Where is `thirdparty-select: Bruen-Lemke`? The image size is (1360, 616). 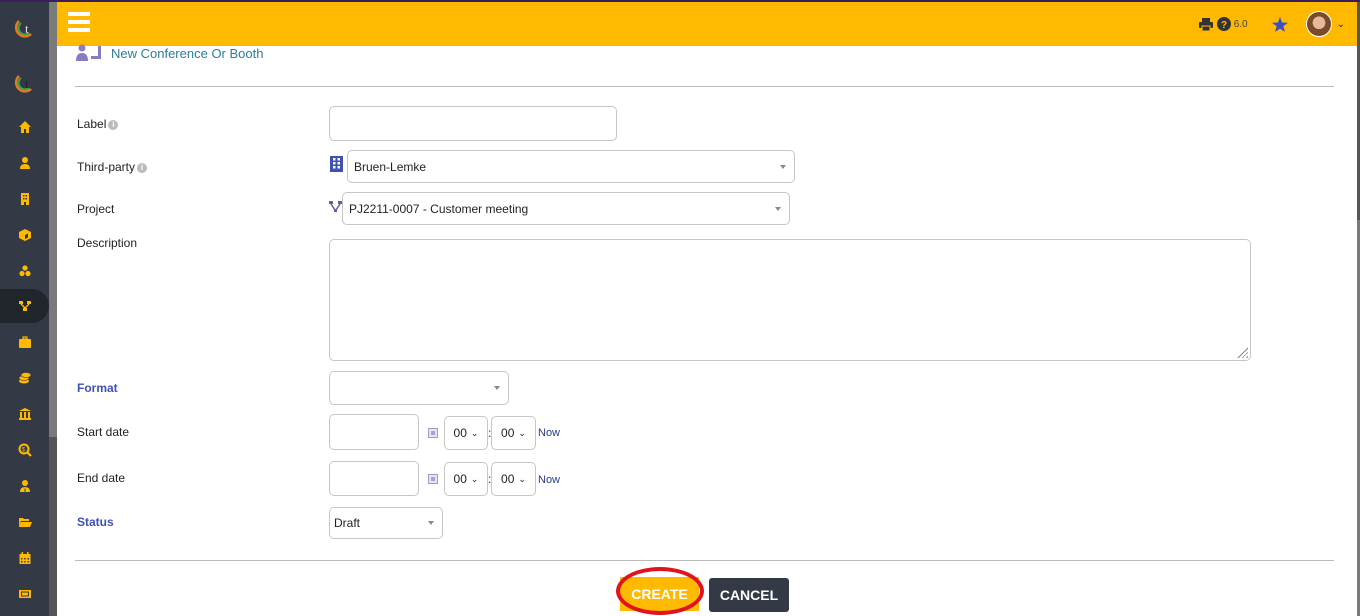
thirdparty-select: Bruen-Lemke is located at coordinates (571, 166).